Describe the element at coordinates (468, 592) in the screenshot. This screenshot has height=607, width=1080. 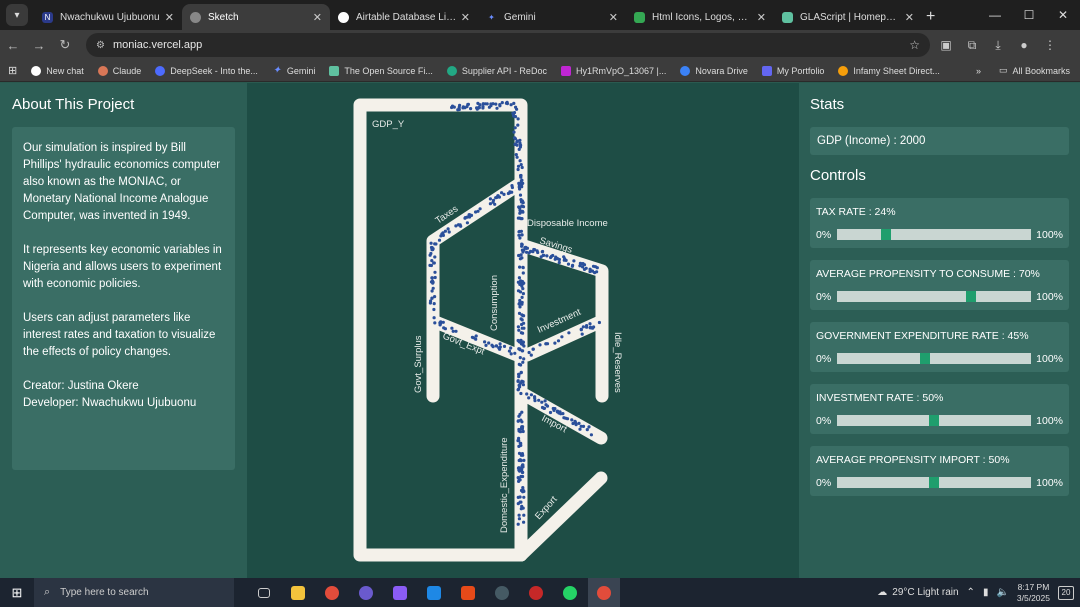
I see `figma-icon` at that location.